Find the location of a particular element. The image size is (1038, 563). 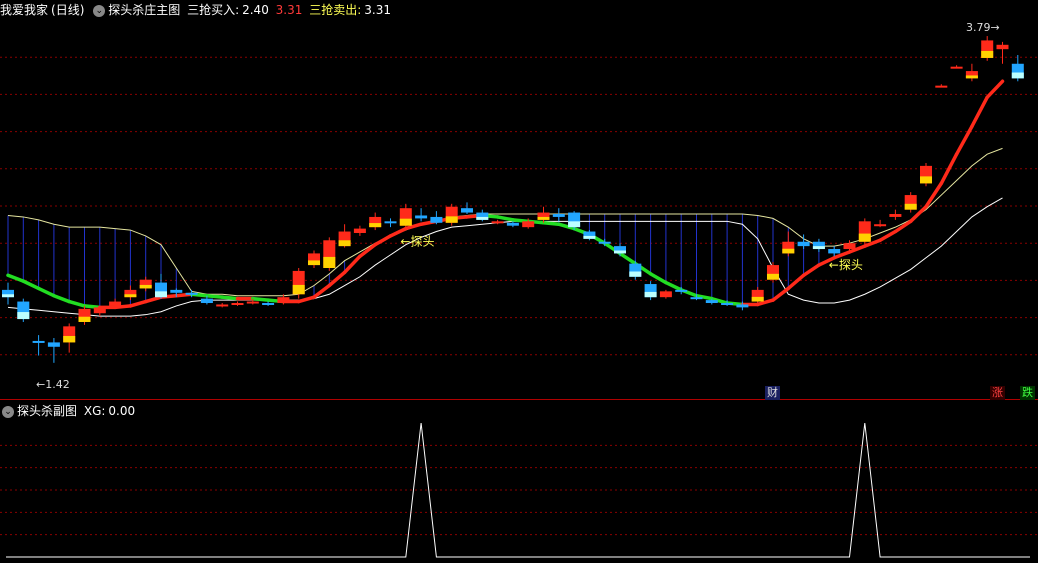

low-price-label: ←1.42 is located at coordinates (53, 384).